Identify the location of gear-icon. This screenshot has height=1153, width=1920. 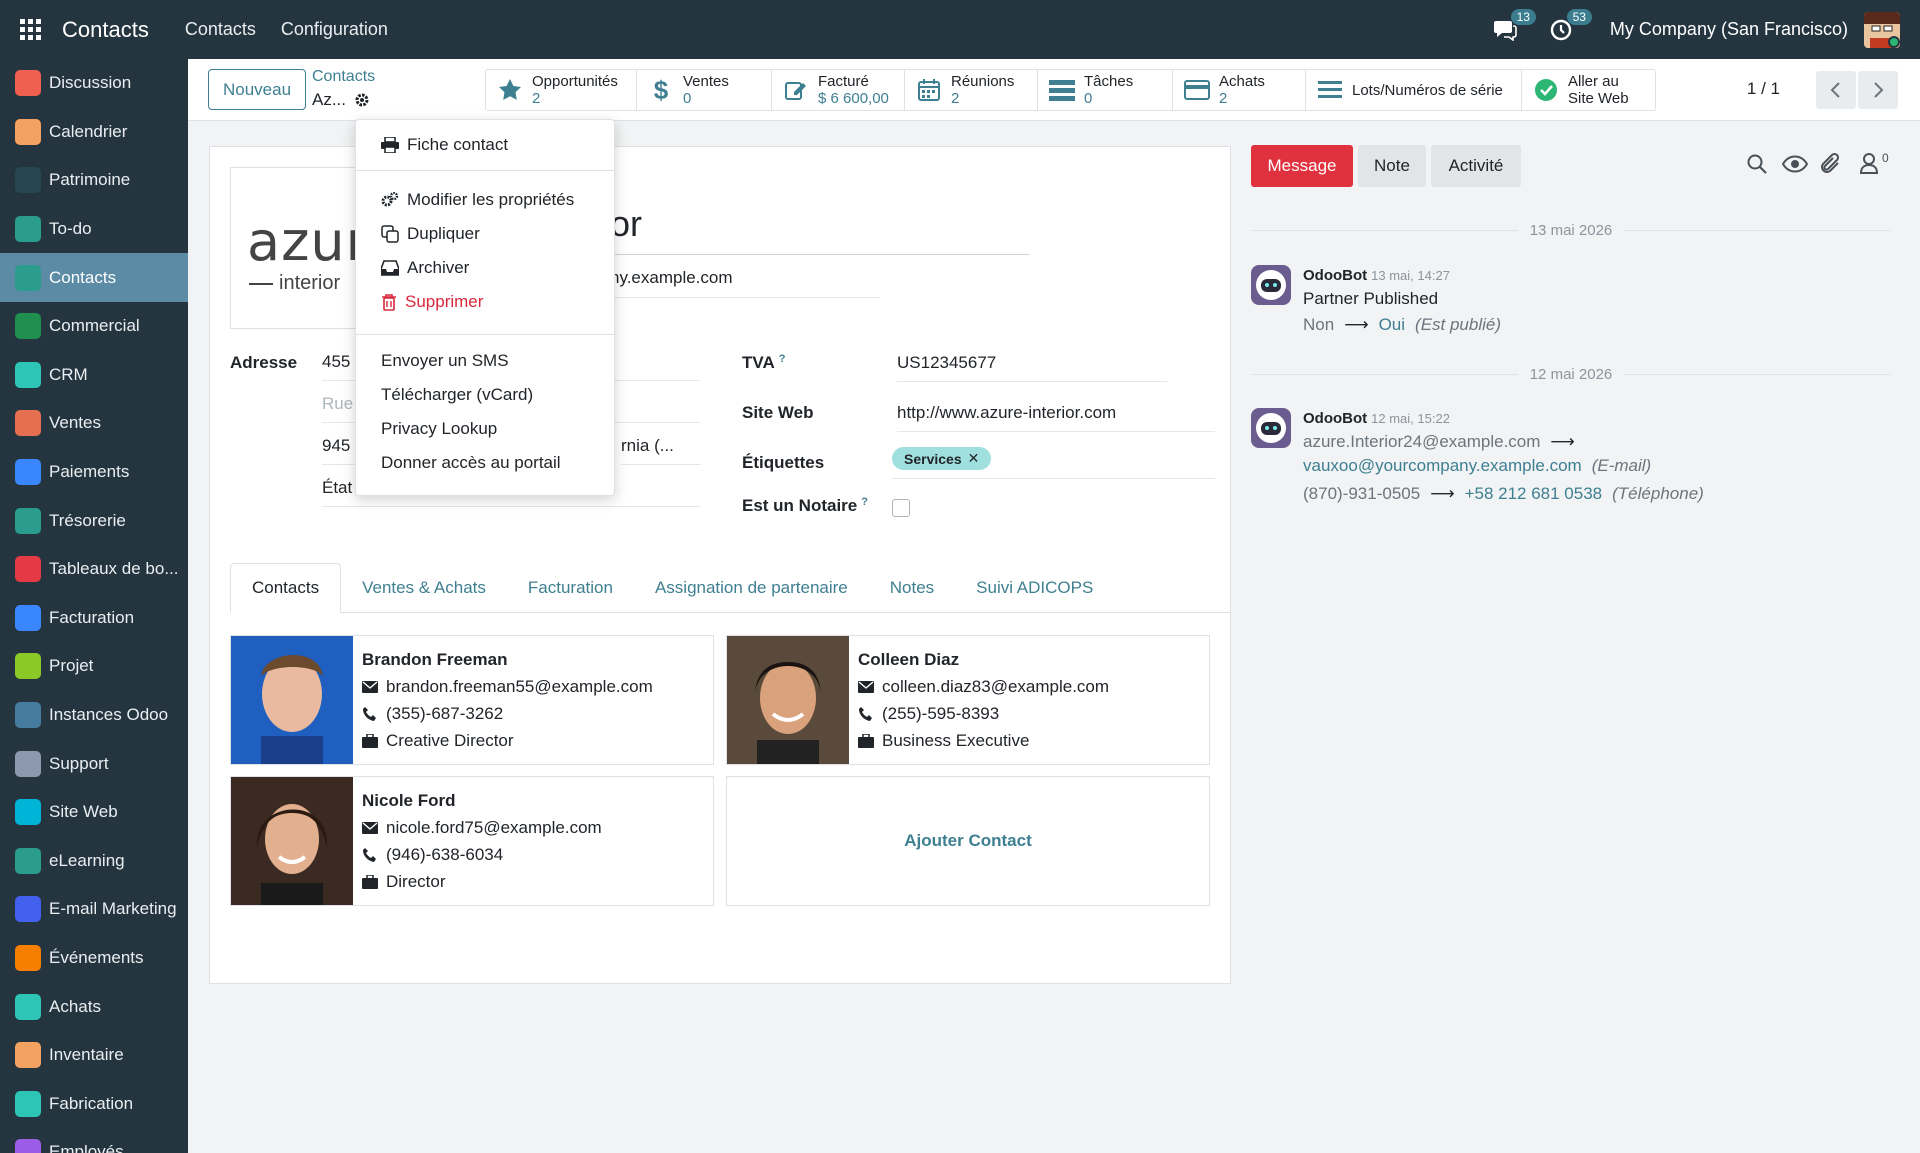
(362, 100).